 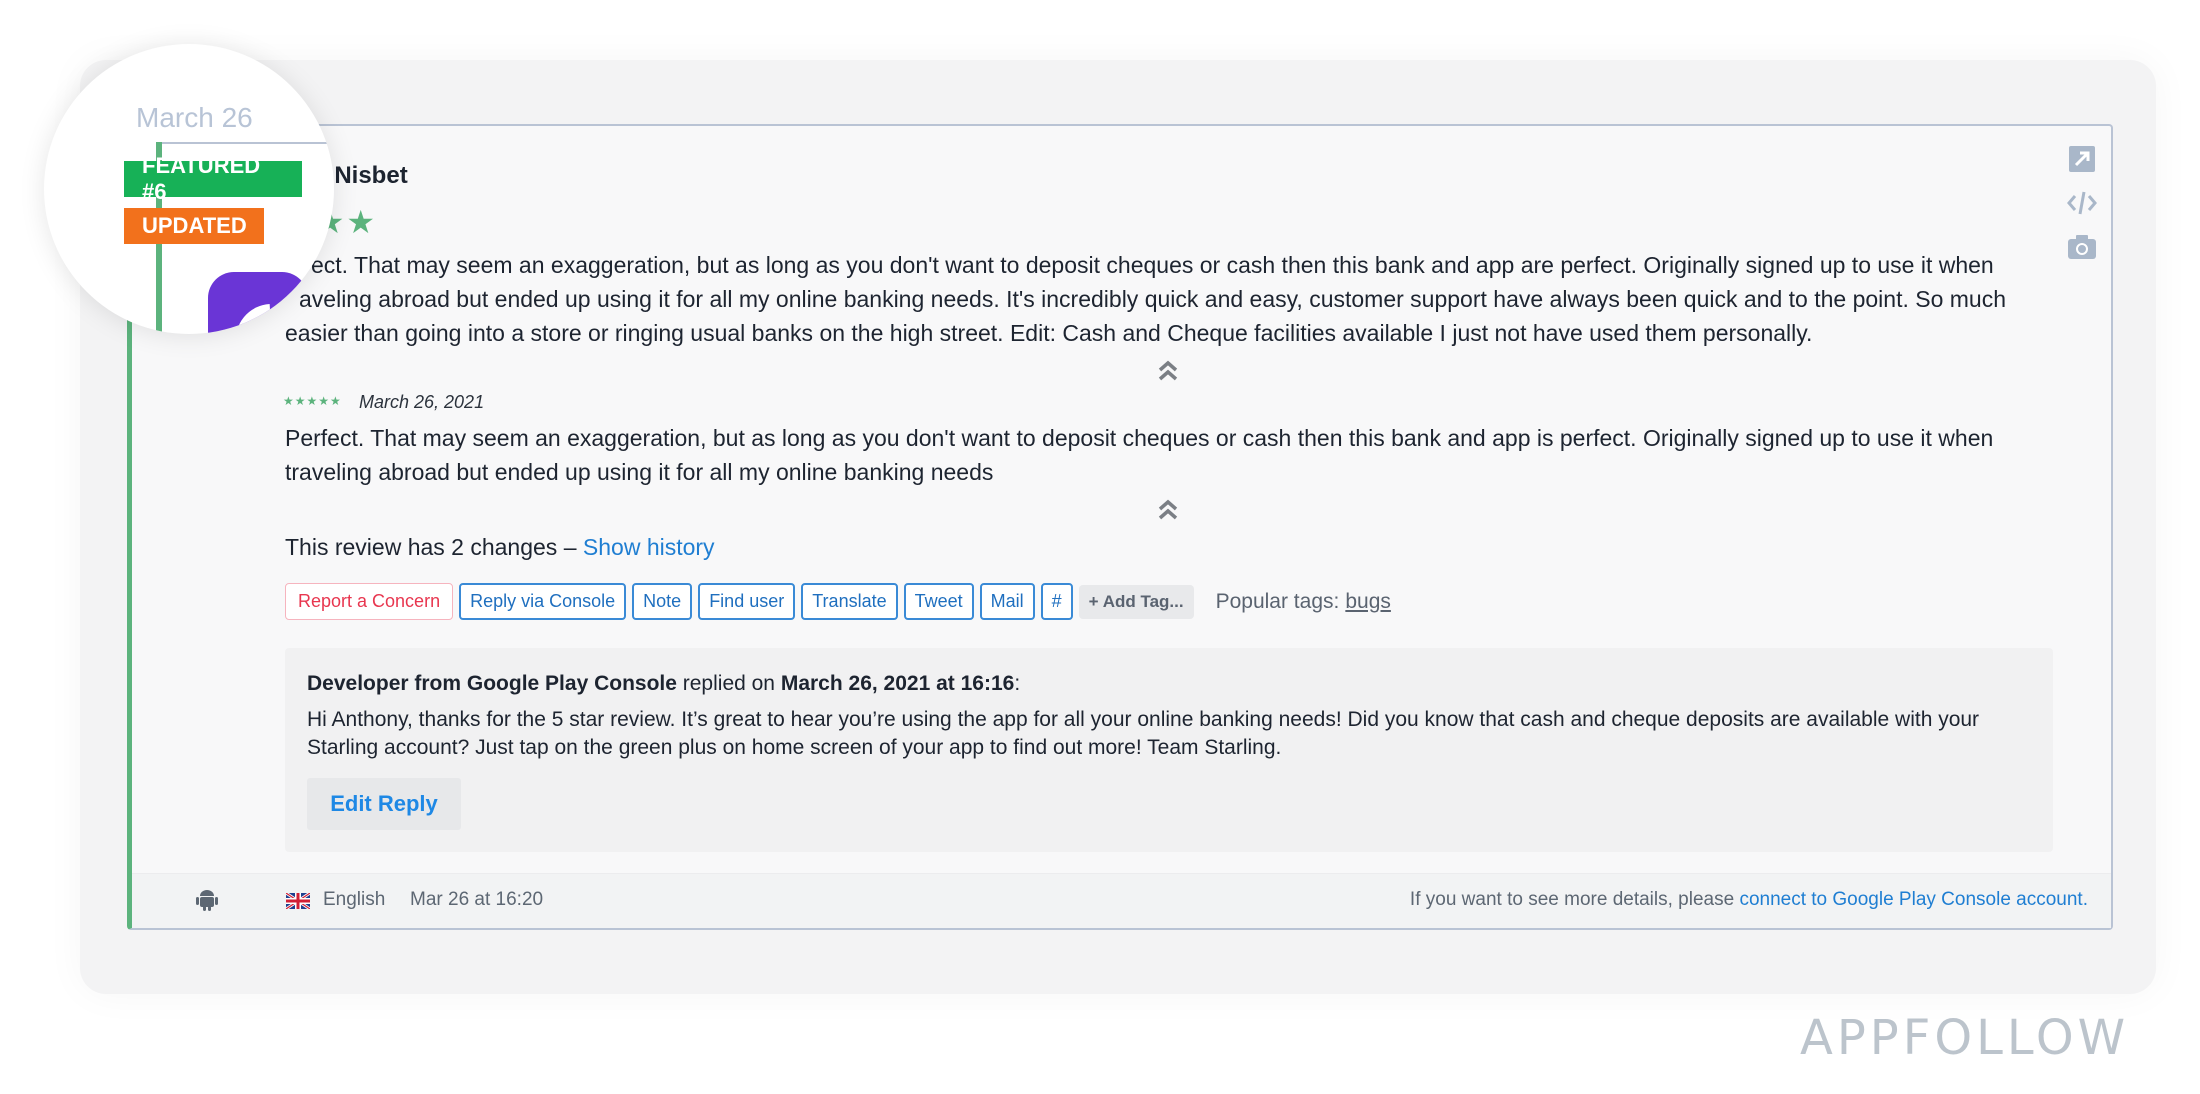 What do you see at coordinates (1017, 683) in the screenshot?
I see `reply-colon: :` at bounding box center [1017, 683].